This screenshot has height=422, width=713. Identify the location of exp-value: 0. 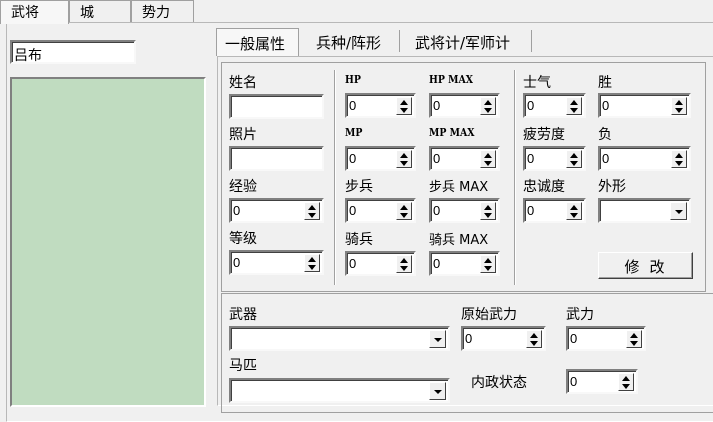
(237, 210).